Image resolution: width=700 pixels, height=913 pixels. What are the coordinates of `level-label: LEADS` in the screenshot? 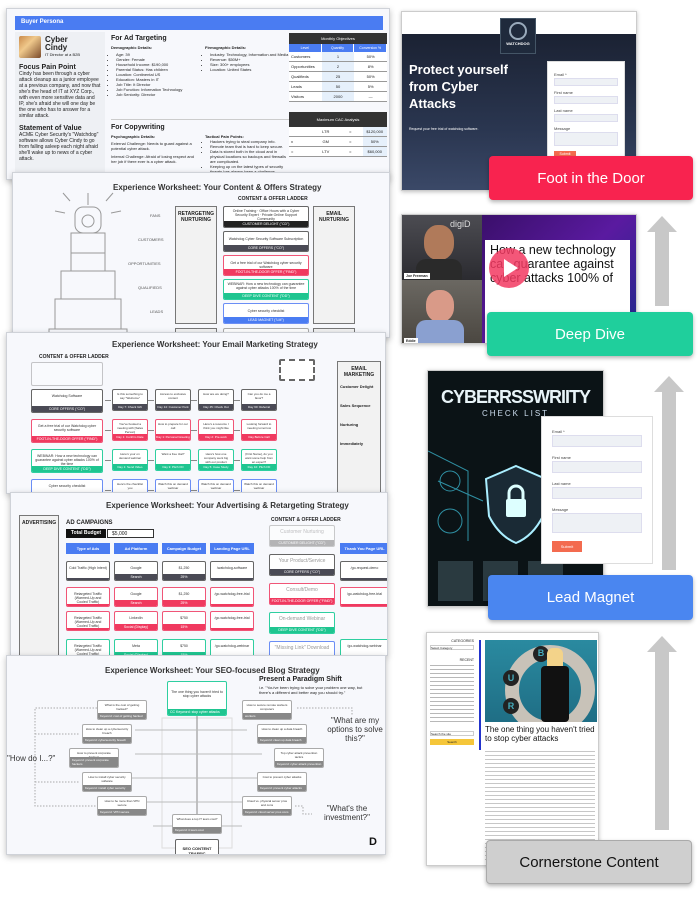 It's located at (157, 311).